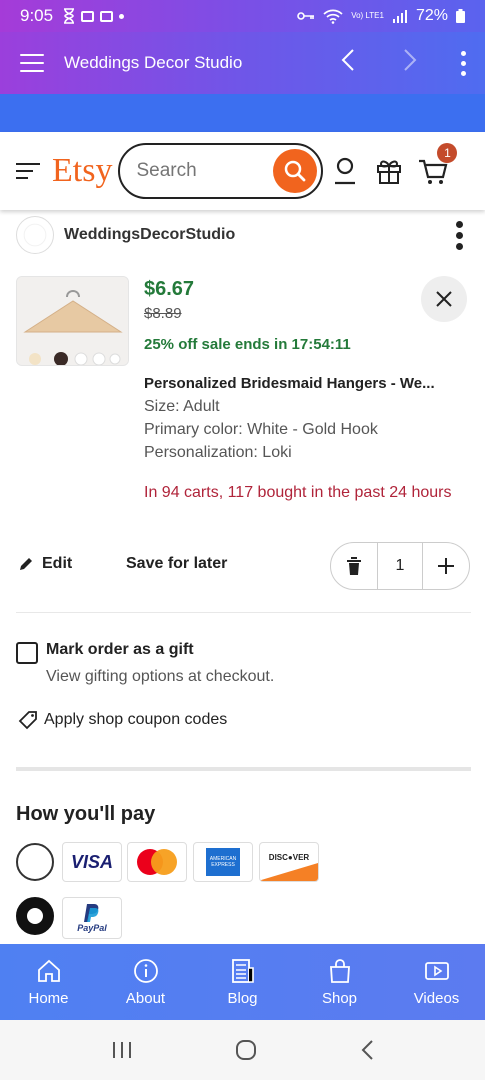  Describe the element at coordinates (37, 15) in the screenshot. I see `status-time: 9:05` at that location.